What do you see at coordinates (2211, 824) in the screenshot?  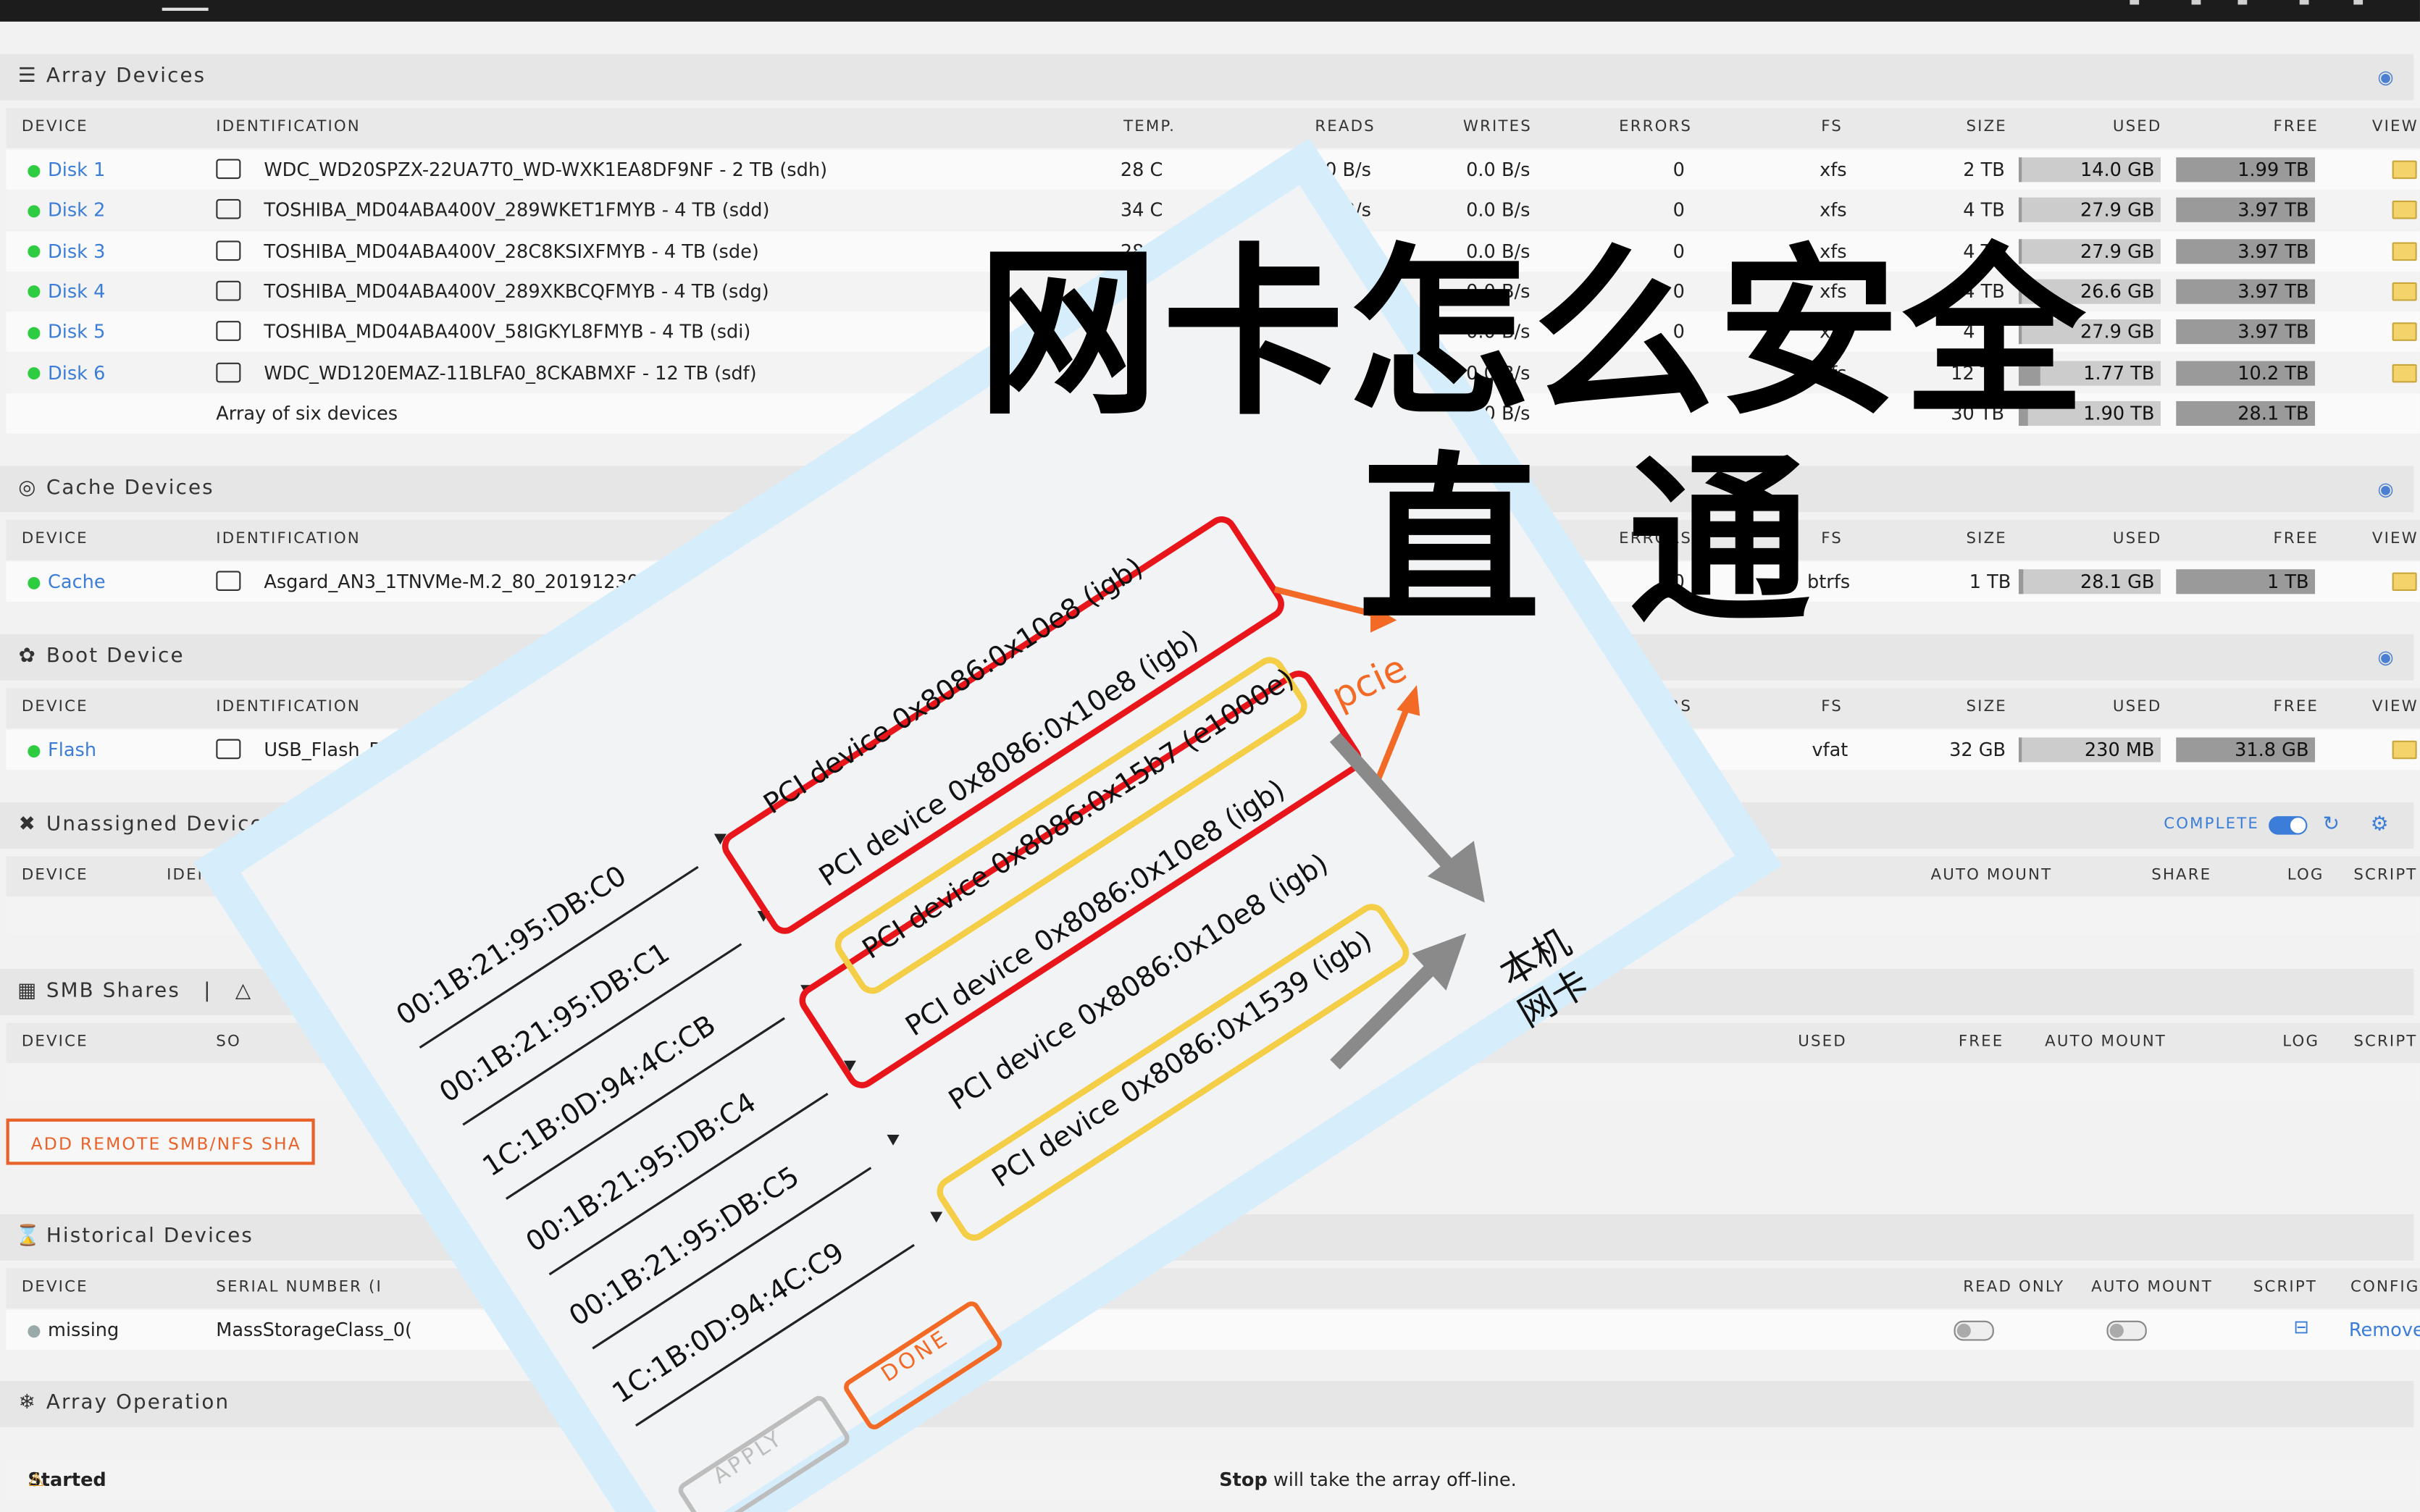 I see `complete-label: COMPLETE` at bounding box center [2211, 824].